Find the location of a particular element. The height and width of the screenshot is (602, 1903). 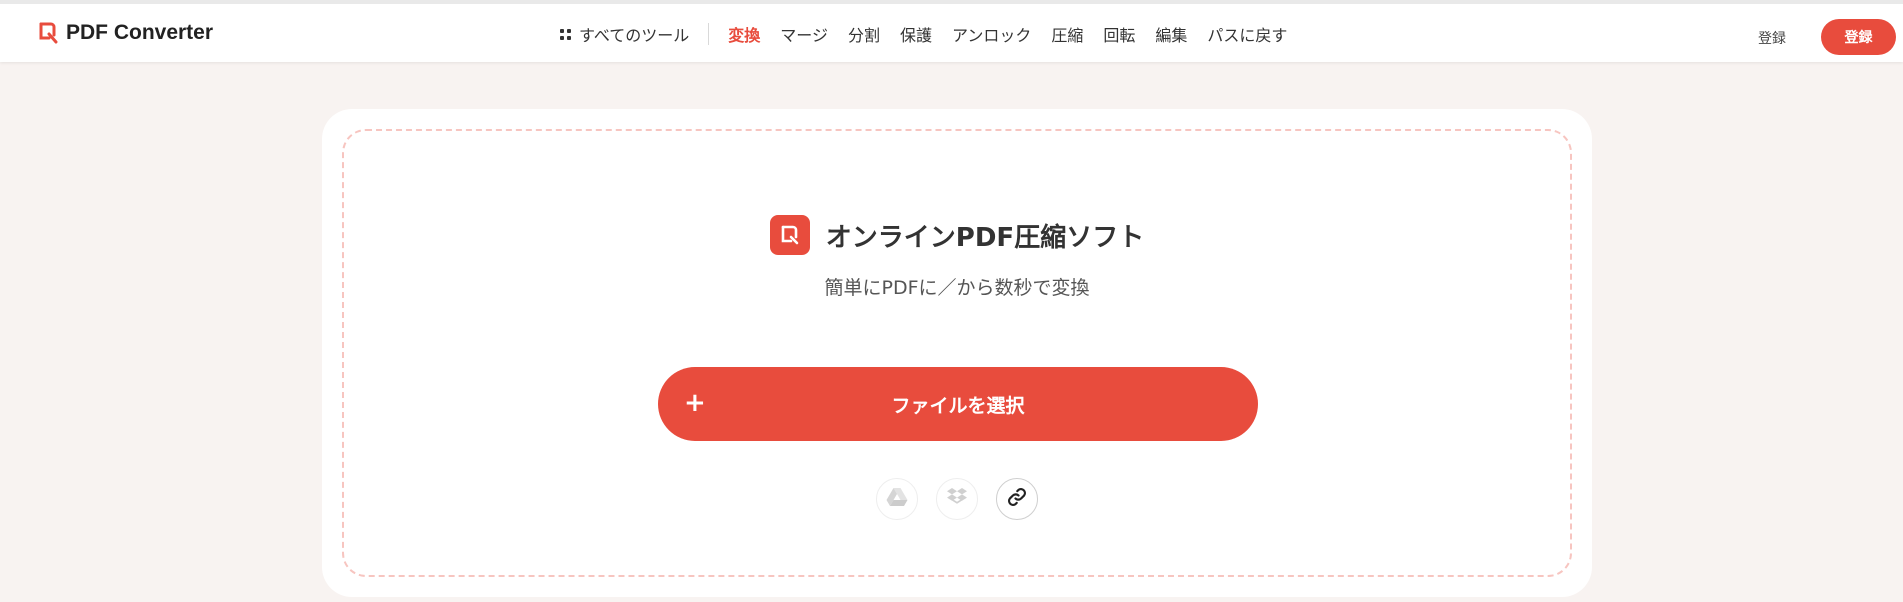

select-file-label: ファイルを選択 is located at coordinates (958, 405).